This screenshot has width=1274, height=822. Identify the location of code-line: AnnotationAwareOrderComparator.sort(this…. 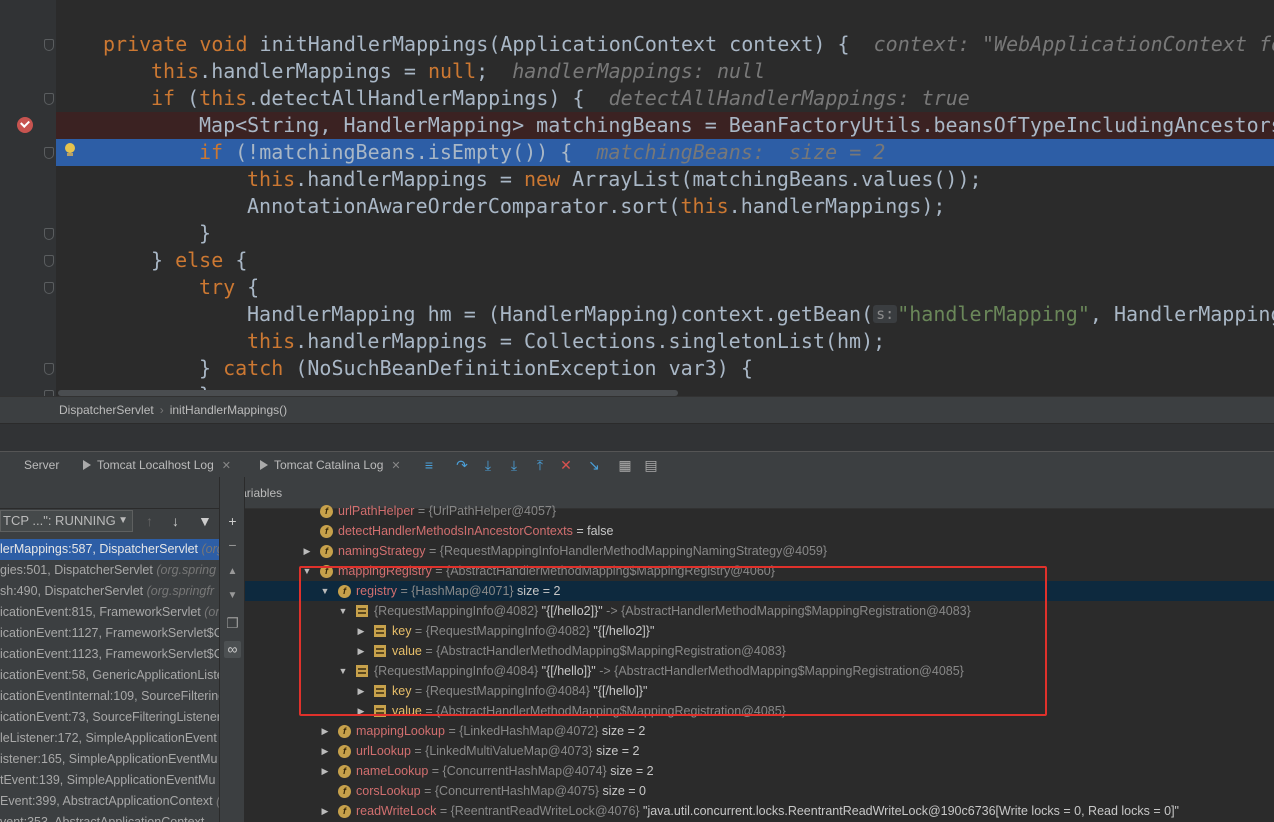
(665, 206).